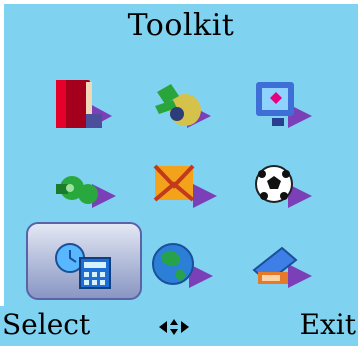 Image resolution: width=358 pixels, height=346 pixels. What do you see at coordinates (174, 327) in the screenshot?
I see `navigation-arrows-icon` at bounding box center [174, 327].